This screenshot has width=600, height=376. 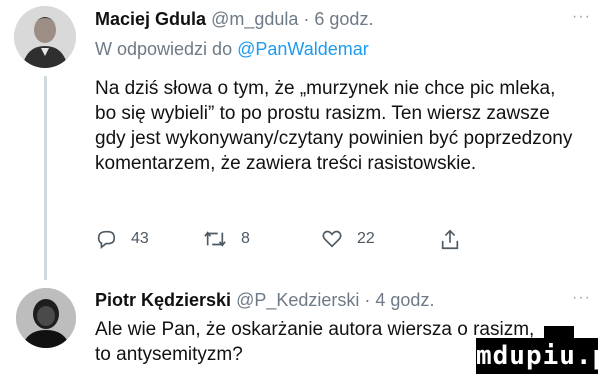 I want to click on reply-prefix: W odpowiedzi do, so click(x=164, y=49).